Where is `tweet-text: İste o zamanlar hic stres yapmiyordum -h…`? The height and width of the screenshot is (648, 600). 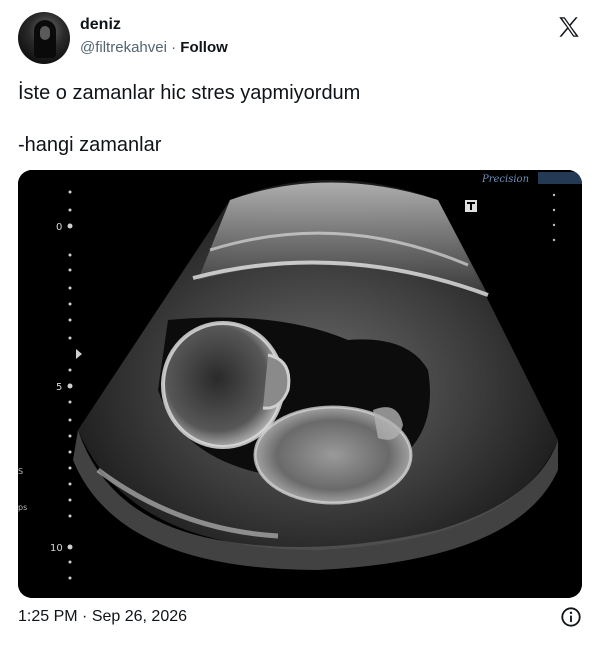 tweet-text: İste o zamanlar hic stres yapmiyordum -h… is located at coordinates (298, 119).